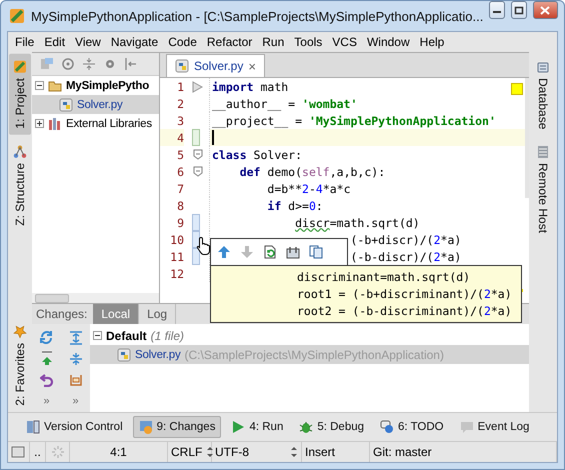 This screenshot has height=470, width=565. Describe the element at coordinates (295, 205) in the screenshot. I see `code-line: if d>=0:` at that location.